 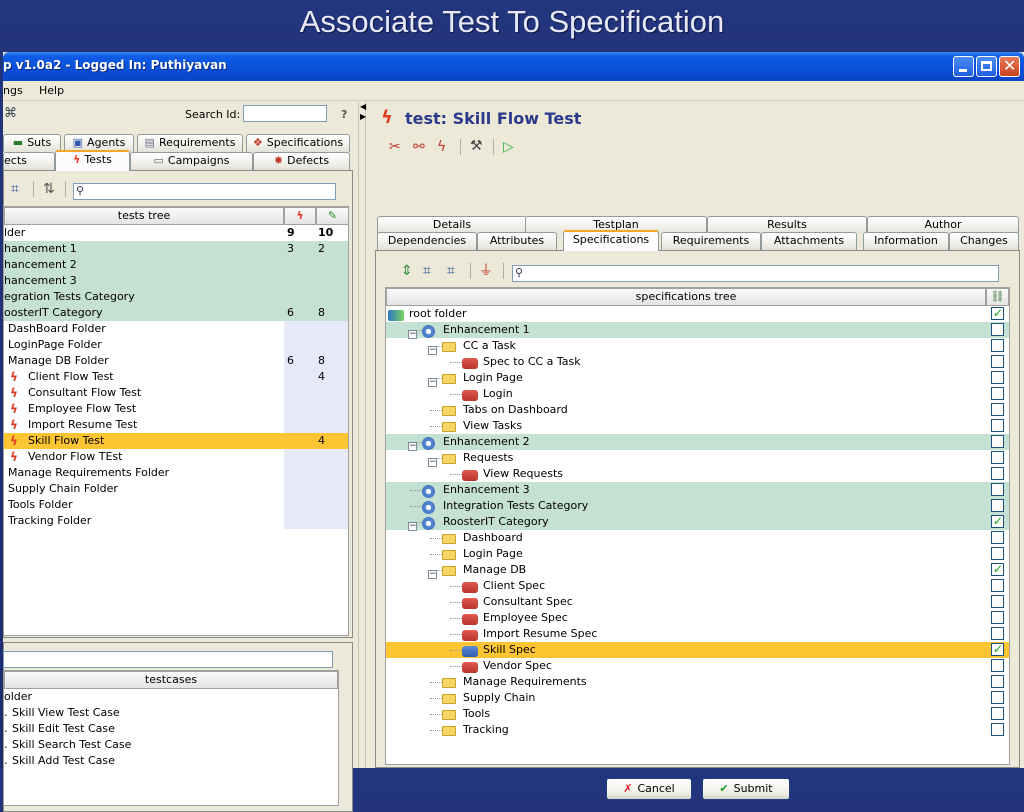 What do you see at coordinates (176, 281) in the screenshot?
I see `tests-tree-row: hancement 3` at bounding box center [176, 281].